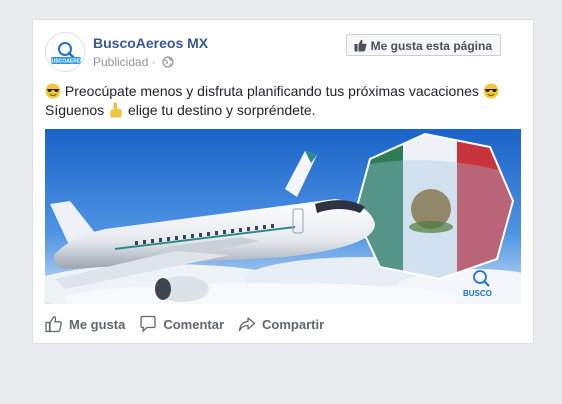 This screenshot has height=404, width=562. I want to click on share-button-label: Compartir, so click(293, 324).